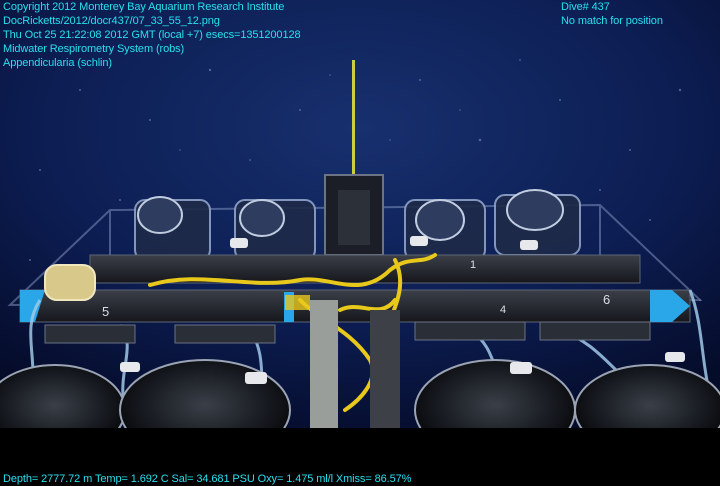 This screenshot has width=720, height=486. What do you see at coordinates (94, 49) in the screenshot?
I see `equipment-line: Midwater Respirometry System (robs)` at bounding box center [94, 49].